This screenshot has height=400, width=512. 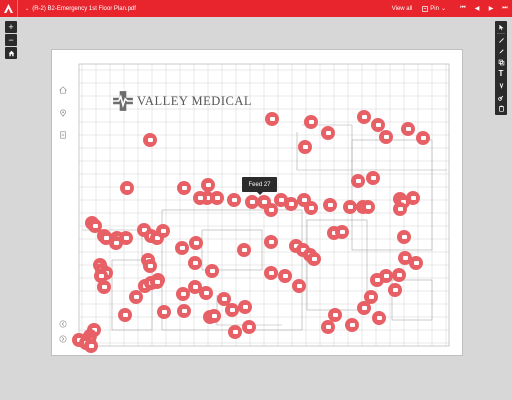 What do you see at coordinates (27, 8) in the screenshot?
I see `chevron-down-icon: ⌄` at bounding box center [27, 8].